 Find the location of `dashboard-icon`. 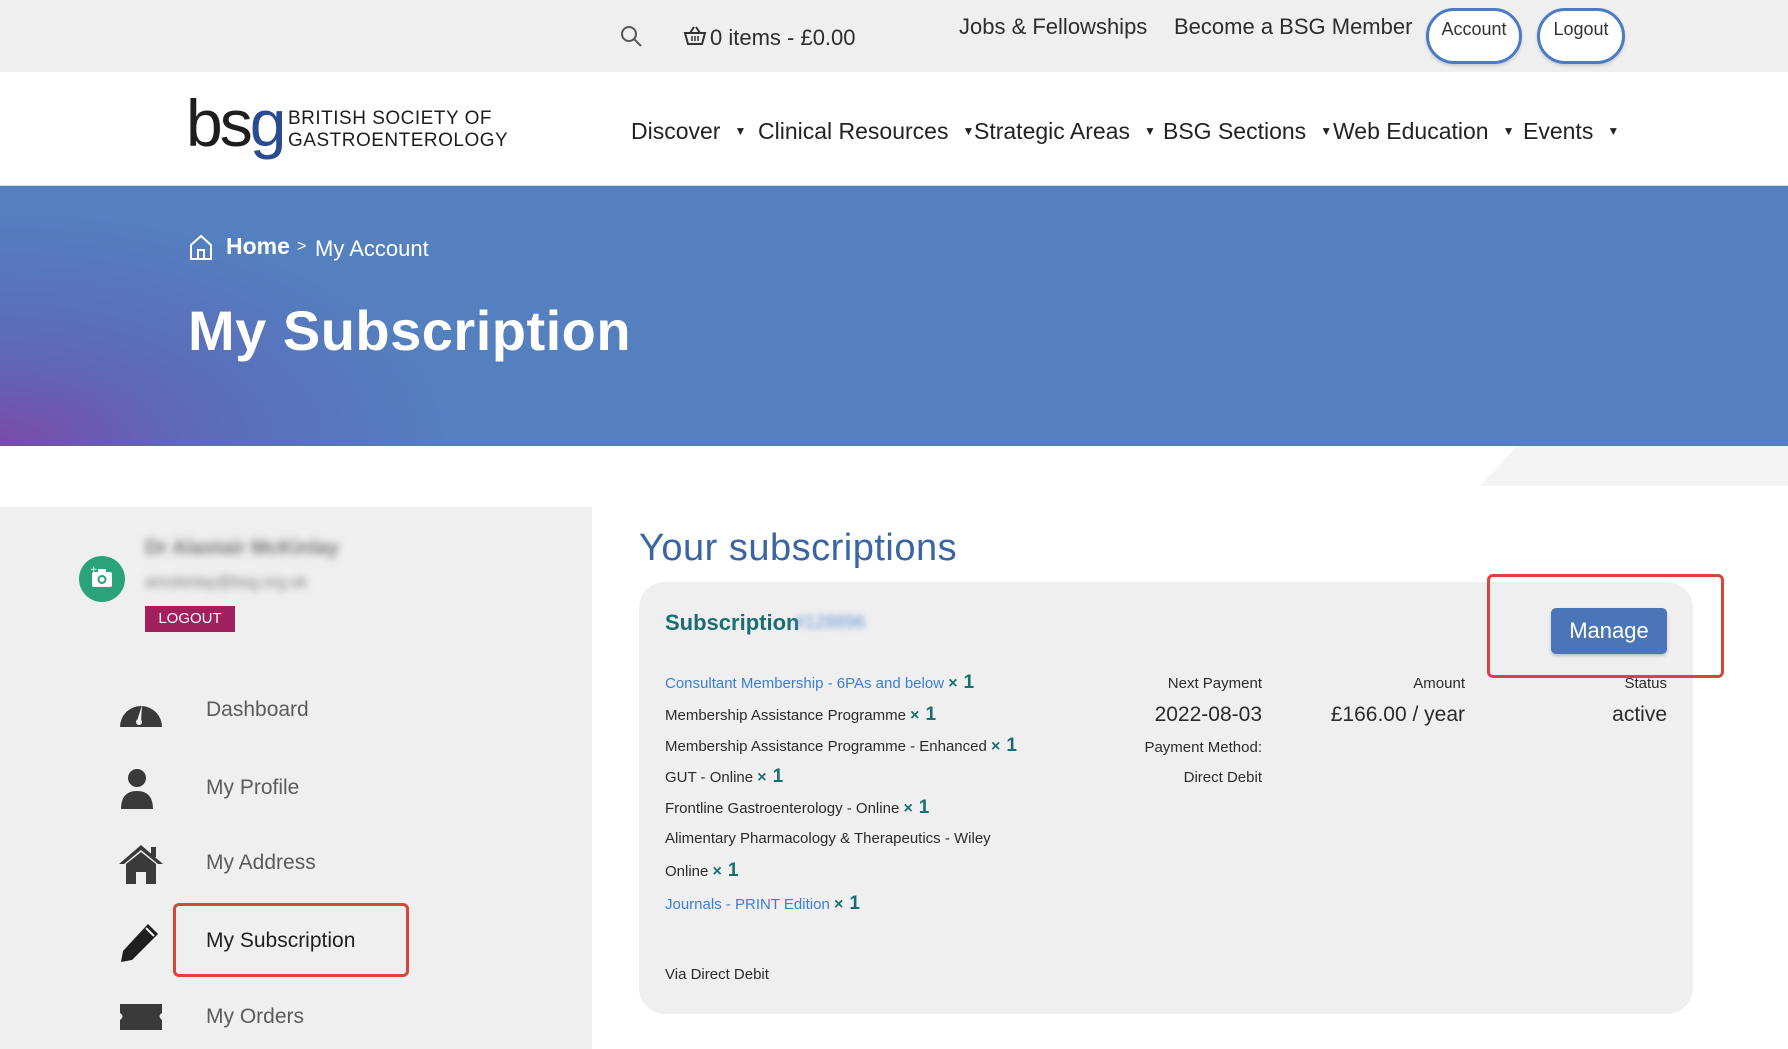

dashboard-icon is located at coordinates (141, 711).